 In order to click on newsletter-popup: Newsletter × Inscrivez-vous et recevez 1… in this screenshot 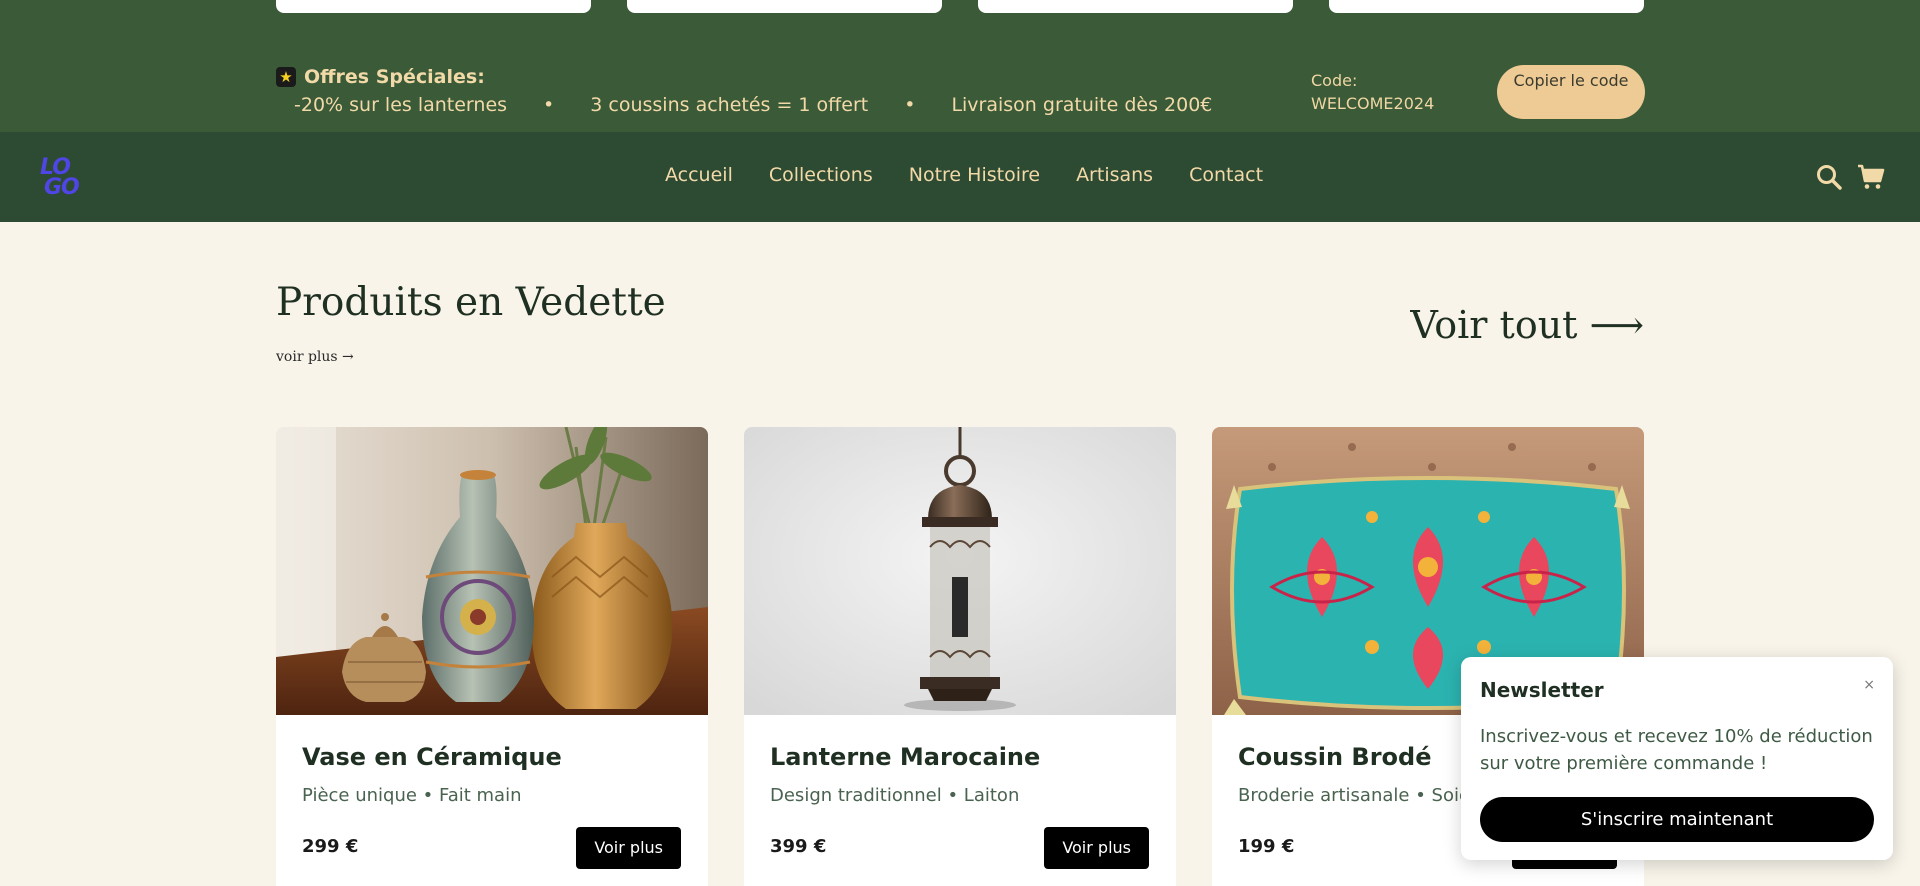, I will do `click(1677, 758)`.